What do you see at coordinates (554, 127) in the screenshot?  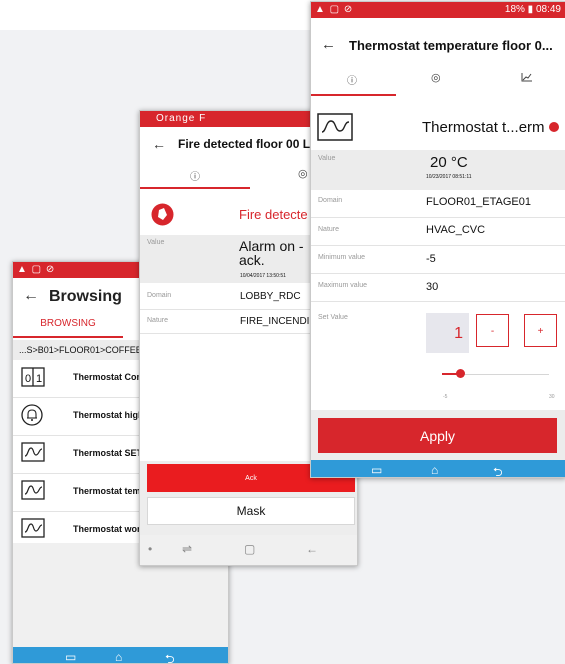 I see `pin-icon` at bounding box center [554, 127].